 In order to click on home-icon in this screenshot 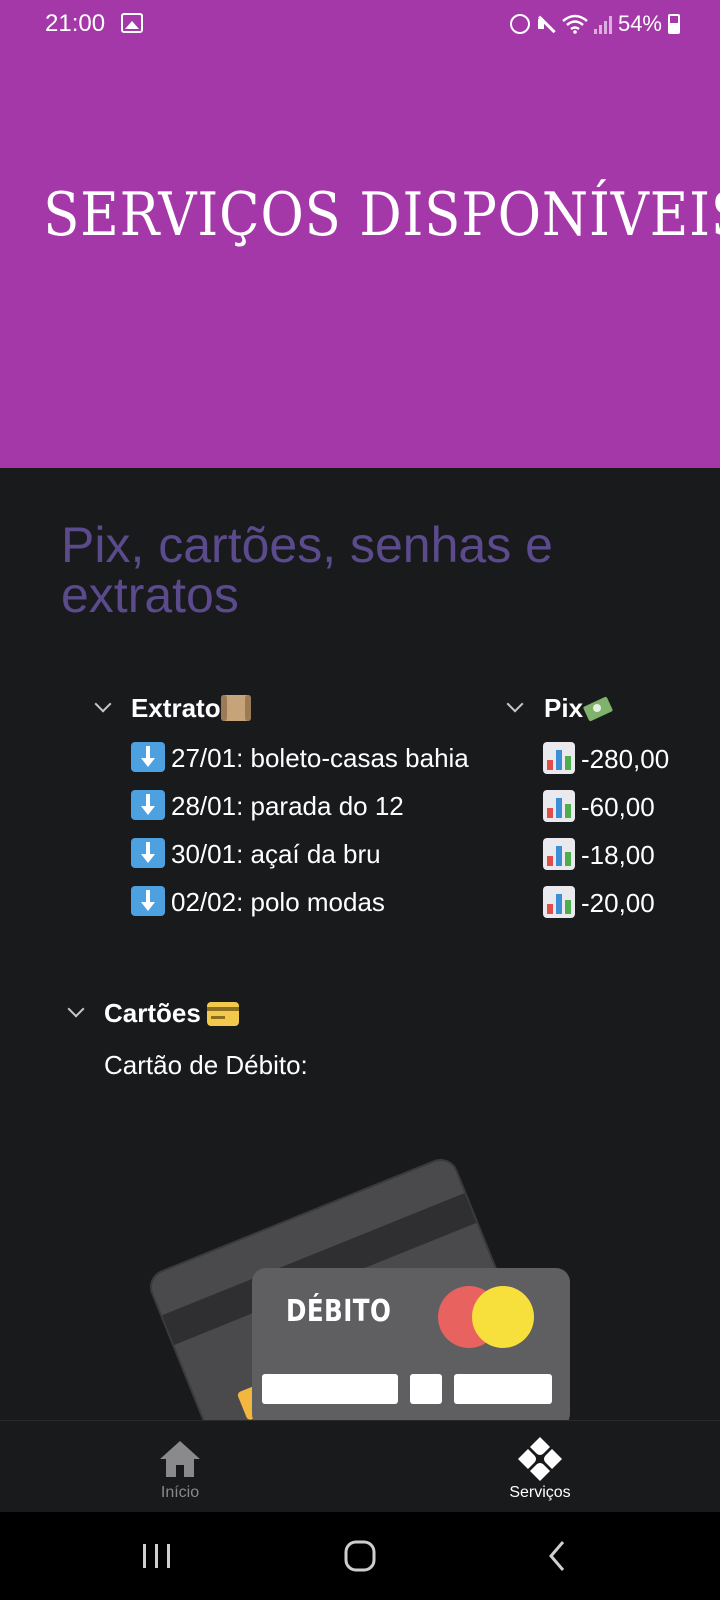, I will do `click(180, 1459)`.